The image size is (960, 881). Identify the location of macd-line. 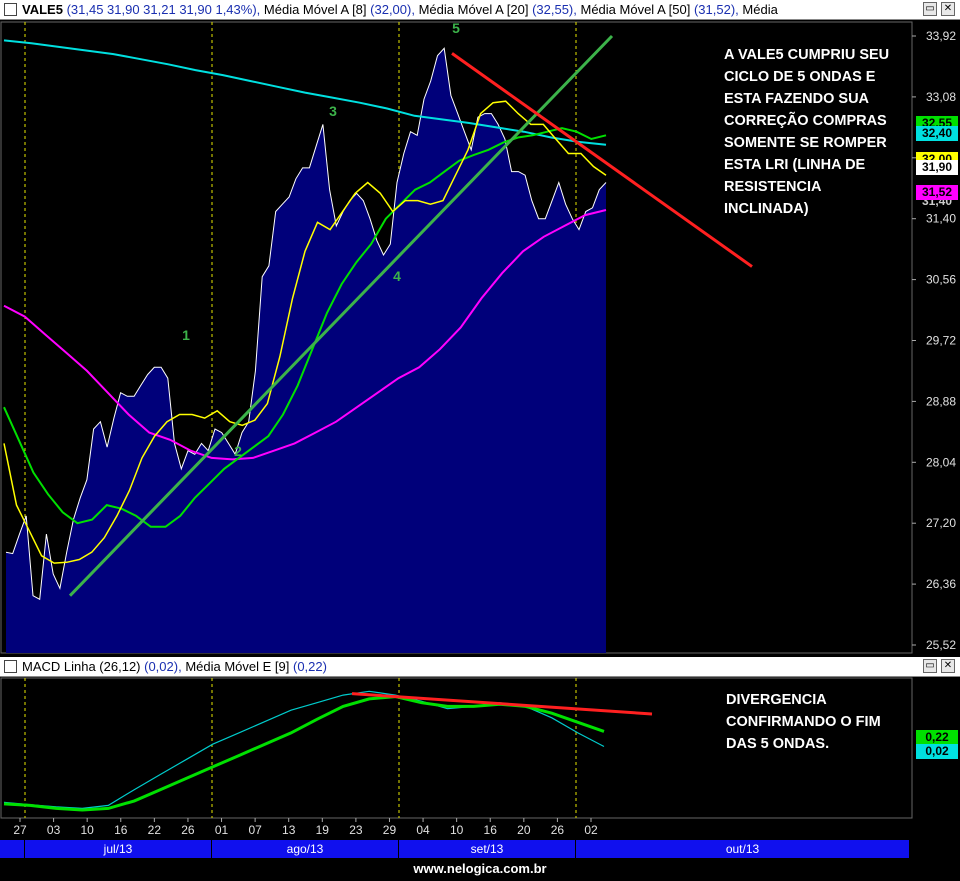
(304, 750).